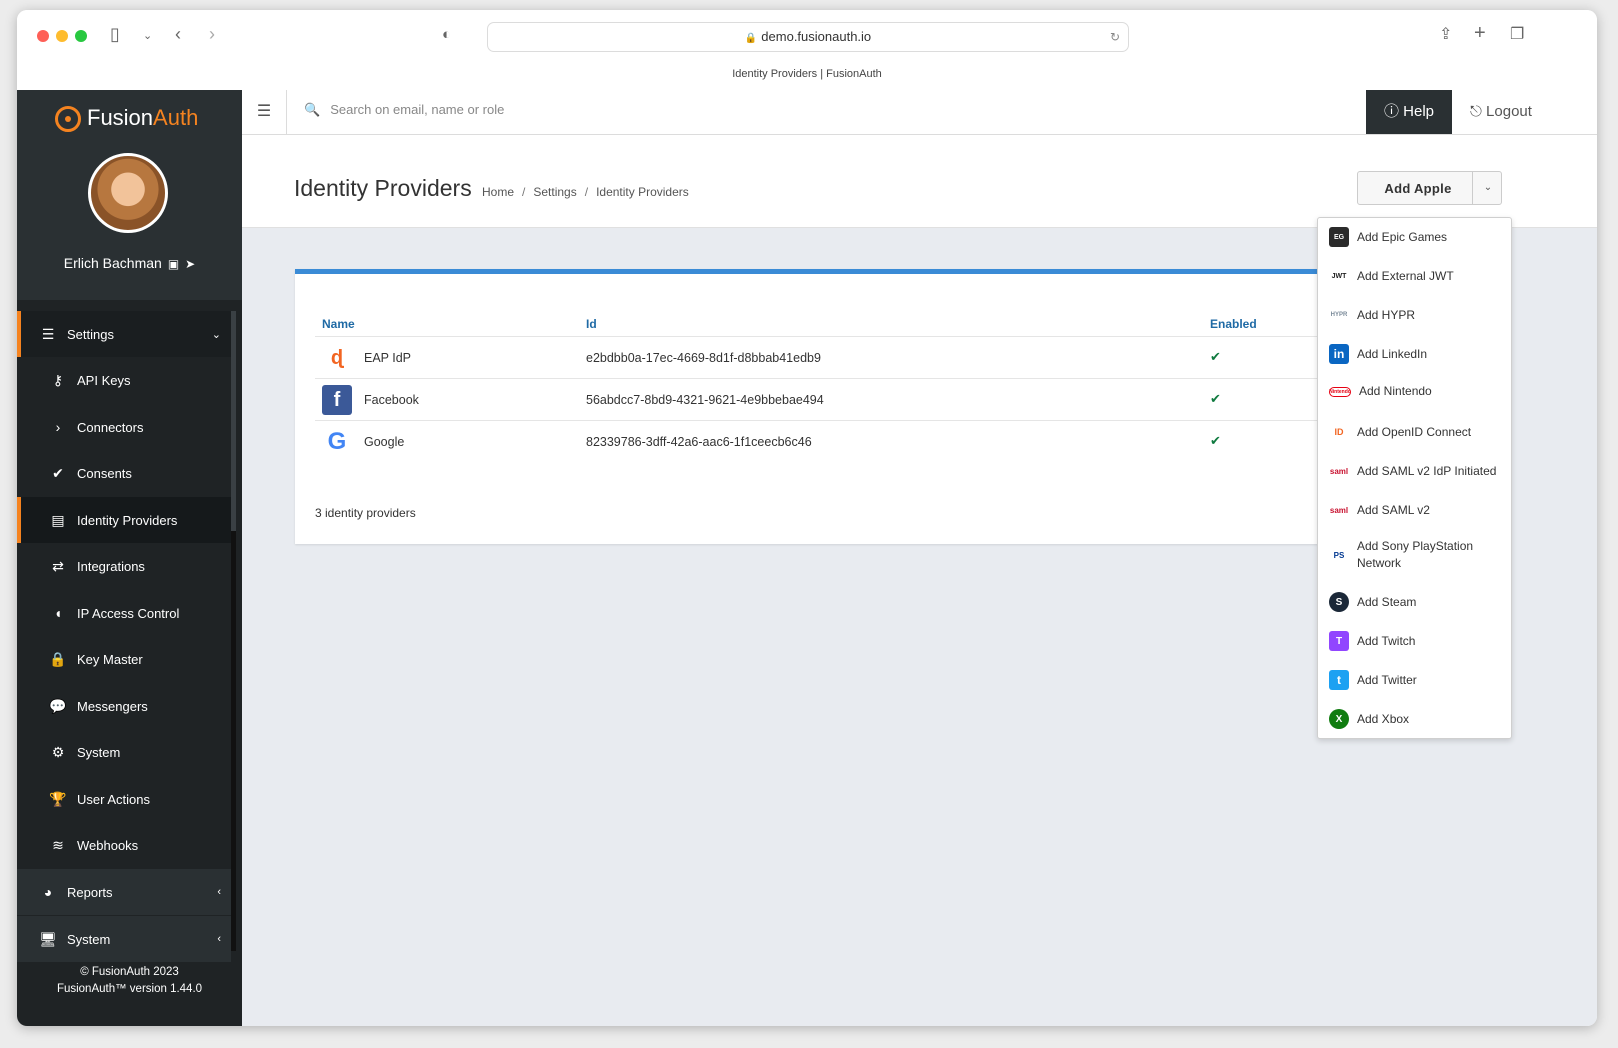 This screenshot has width=1618, height=1048. I want to click on menu-item-label: Add Sony PlayStation Network, so click(1415, 554).